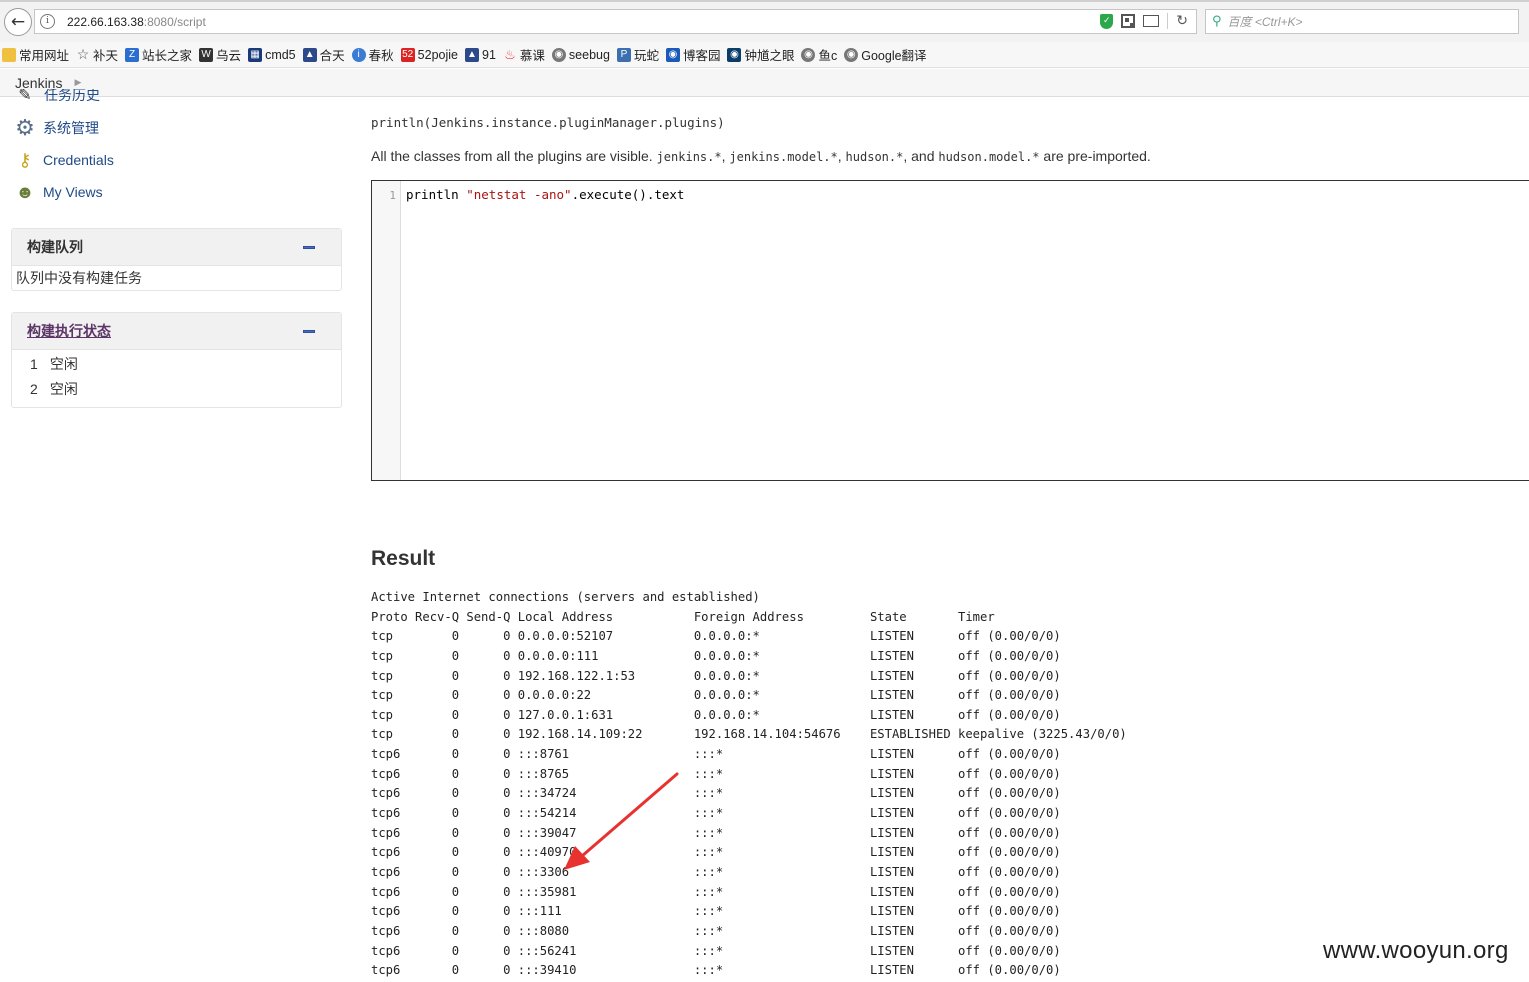 The image size is (1529, 982). Describe the element at coordinates (176, 364) in the screenshot. I see `executor-row: 1 空闲` at that location.